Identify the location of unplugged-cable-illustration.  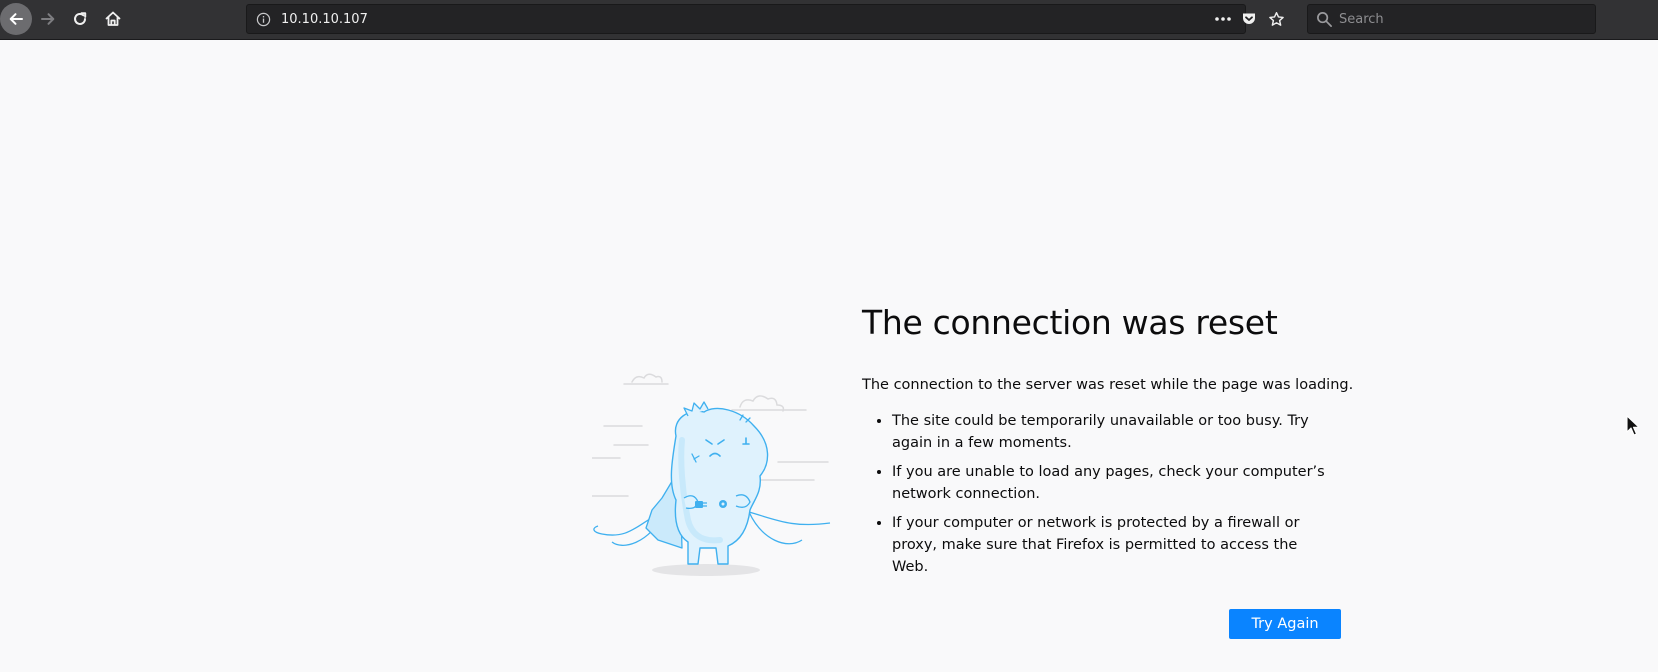
(711, 474).